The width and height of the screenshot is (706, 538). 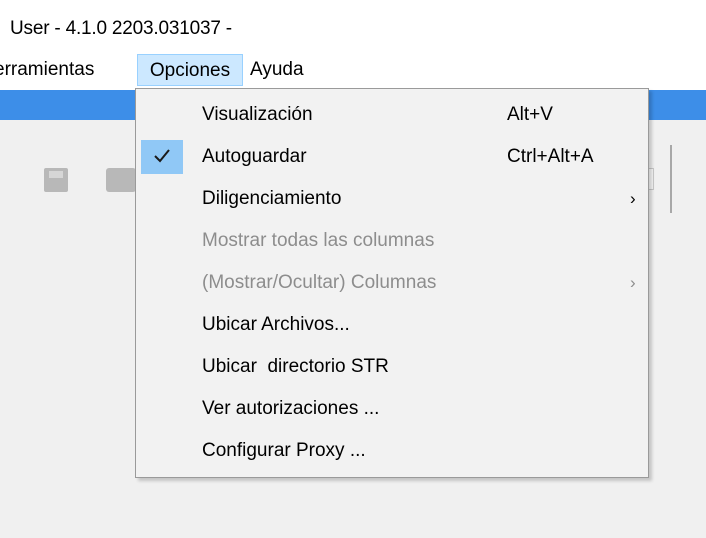 What do you see at coordinates (318, 240) in the screenshot?
I see `menu-item-label: Mostrar todas las columnas` at bounding box center [318, 240].